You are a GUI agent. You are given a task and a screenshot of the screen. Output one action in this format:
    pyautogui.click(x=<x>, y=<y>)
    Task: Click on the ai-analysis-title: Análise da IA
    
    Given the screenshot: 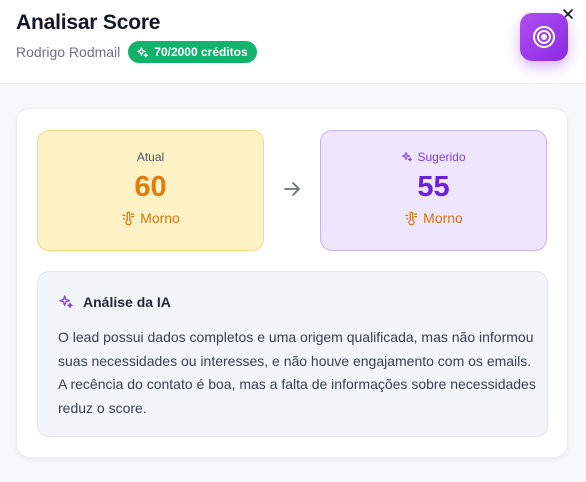 What is the action you would take?
    pyautogui.click(x=127, y=302)
    